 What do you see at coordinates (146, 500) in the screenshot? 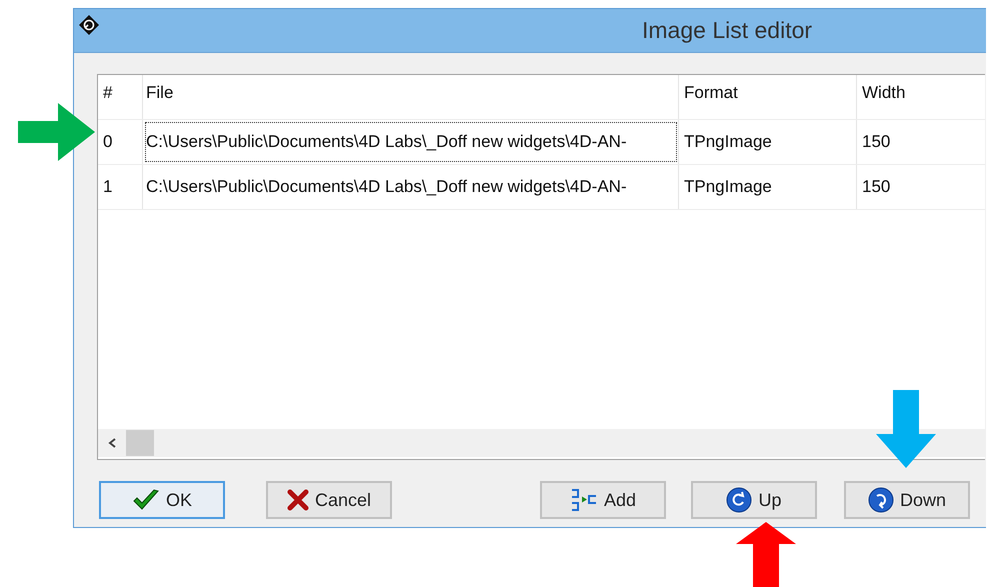
I see `check-icon` at bounding box center [146, 500].